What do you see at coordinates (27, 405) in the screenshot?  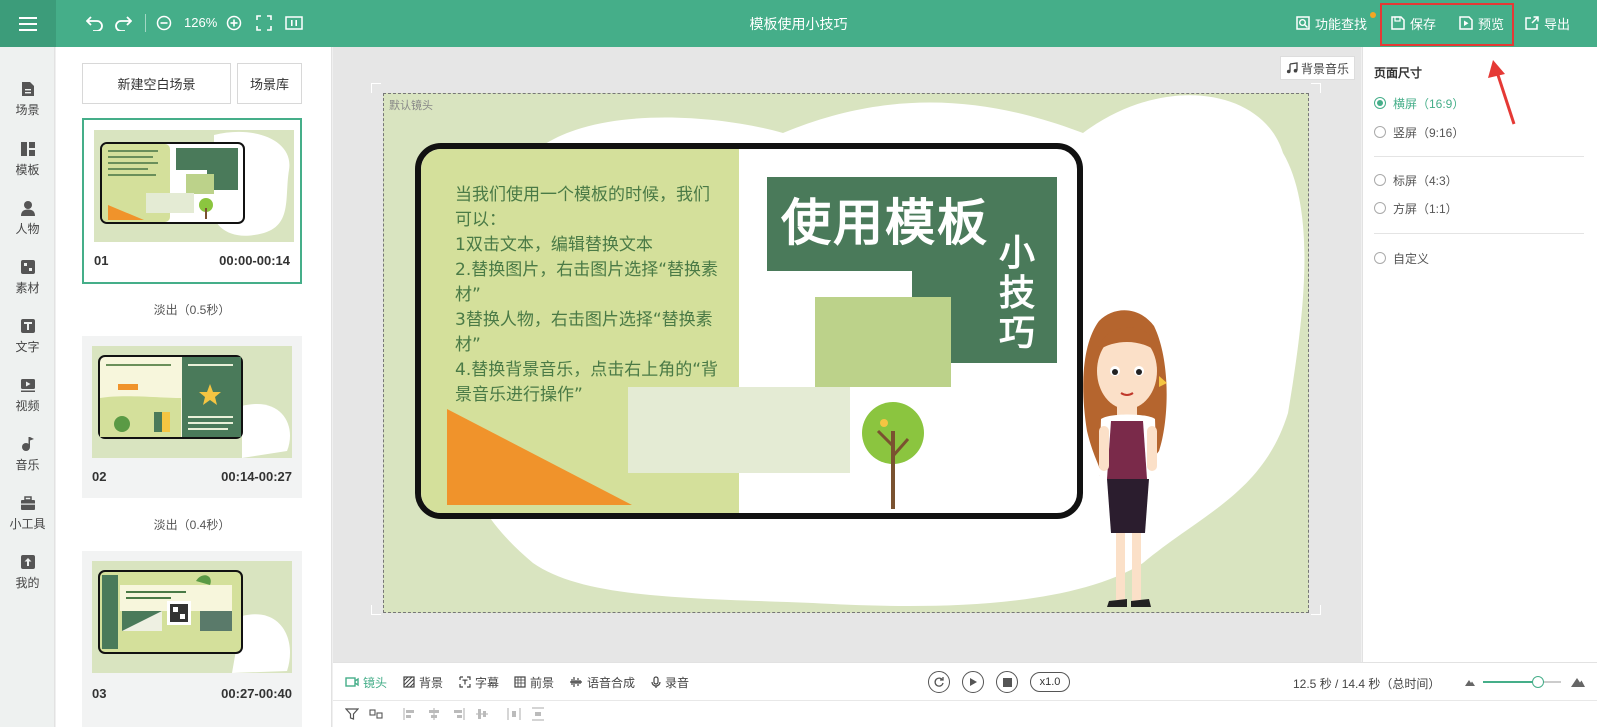 I see `nav-label: 视频` at bounding box center [27, 405].